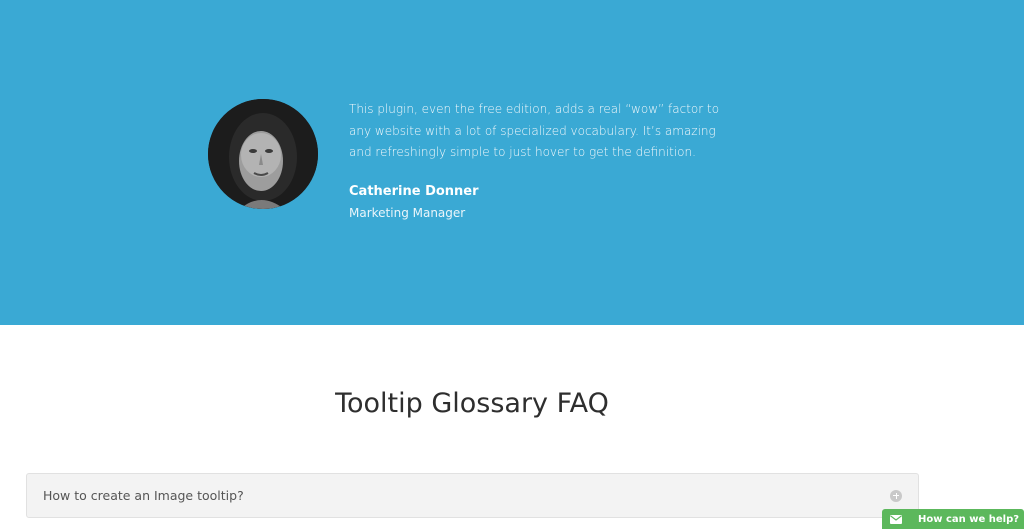 The image size is (1024, 529). I want to click on mail-icon, so click(896, 519).